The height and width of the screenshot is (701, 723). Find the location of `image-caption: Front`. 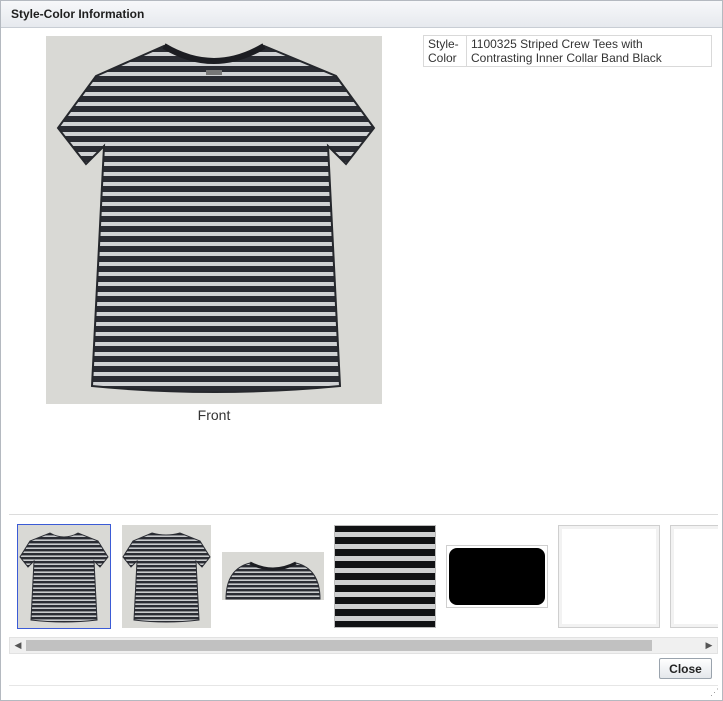

image-caption: Front is located at coordinates (214, 415).